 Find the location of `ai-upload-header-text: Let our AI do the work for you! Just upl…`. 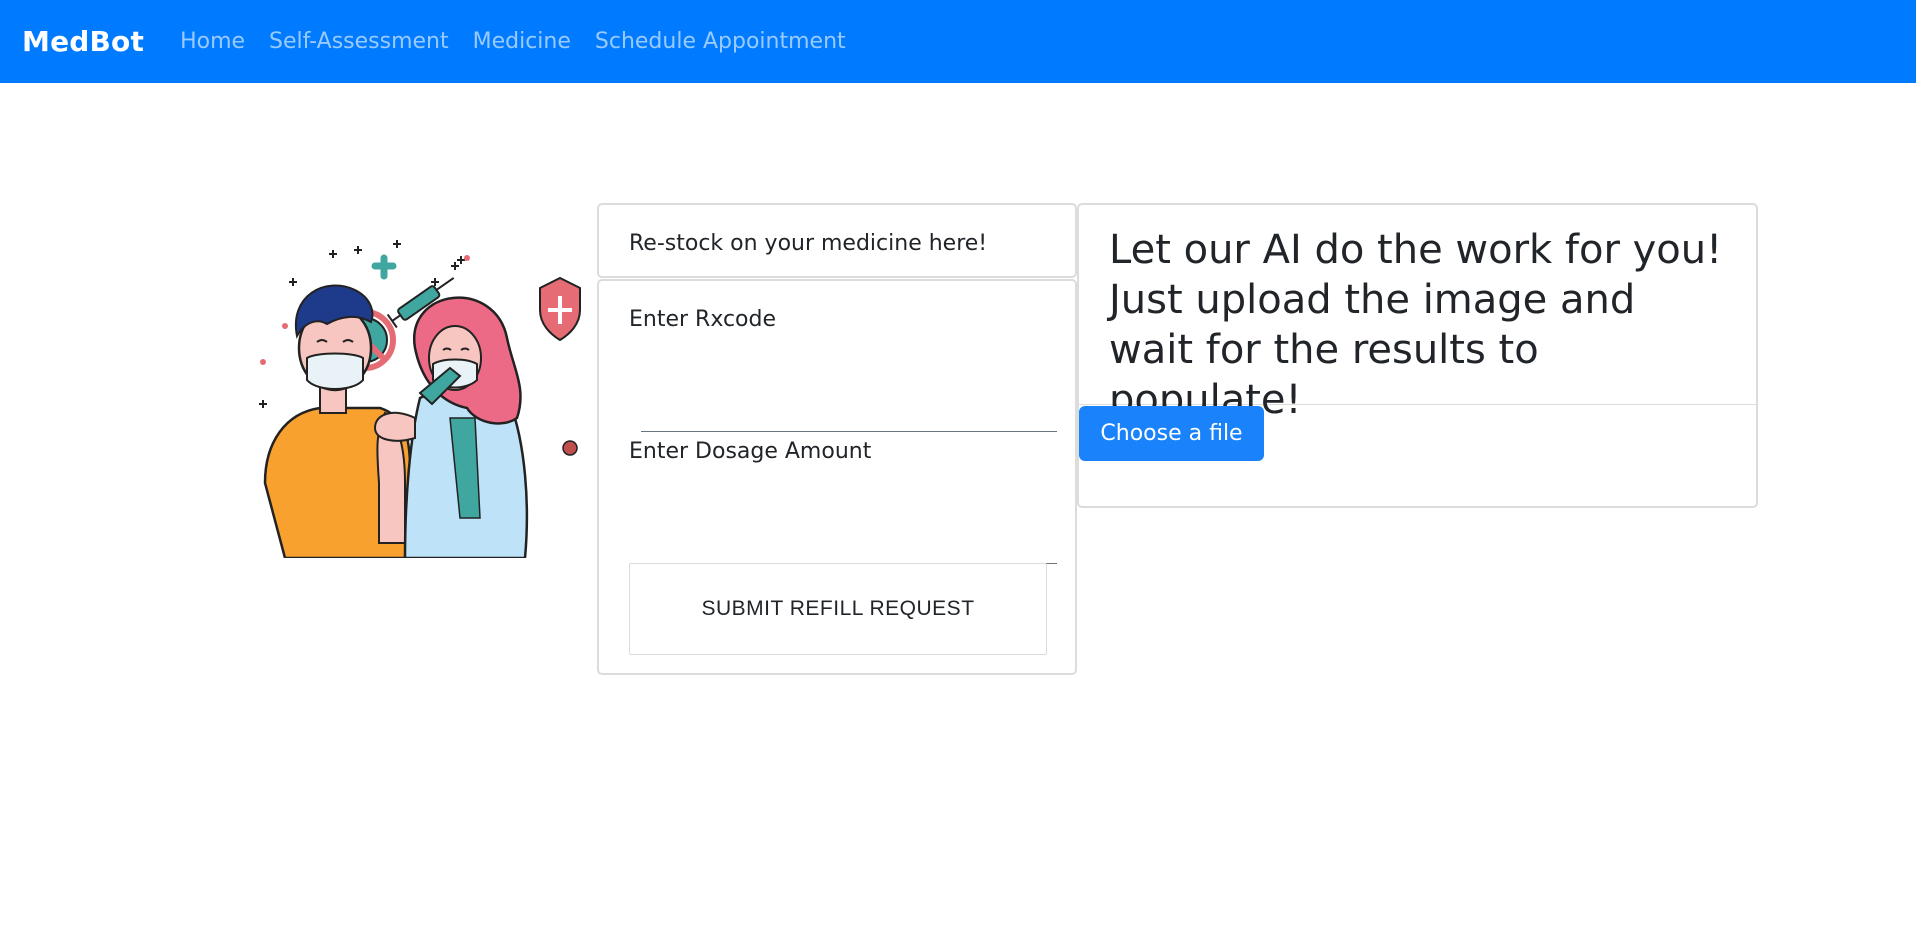

ai-upload-header-text: Let our AI do the work for you! Just upl… is located at coordinates (1416, 325).